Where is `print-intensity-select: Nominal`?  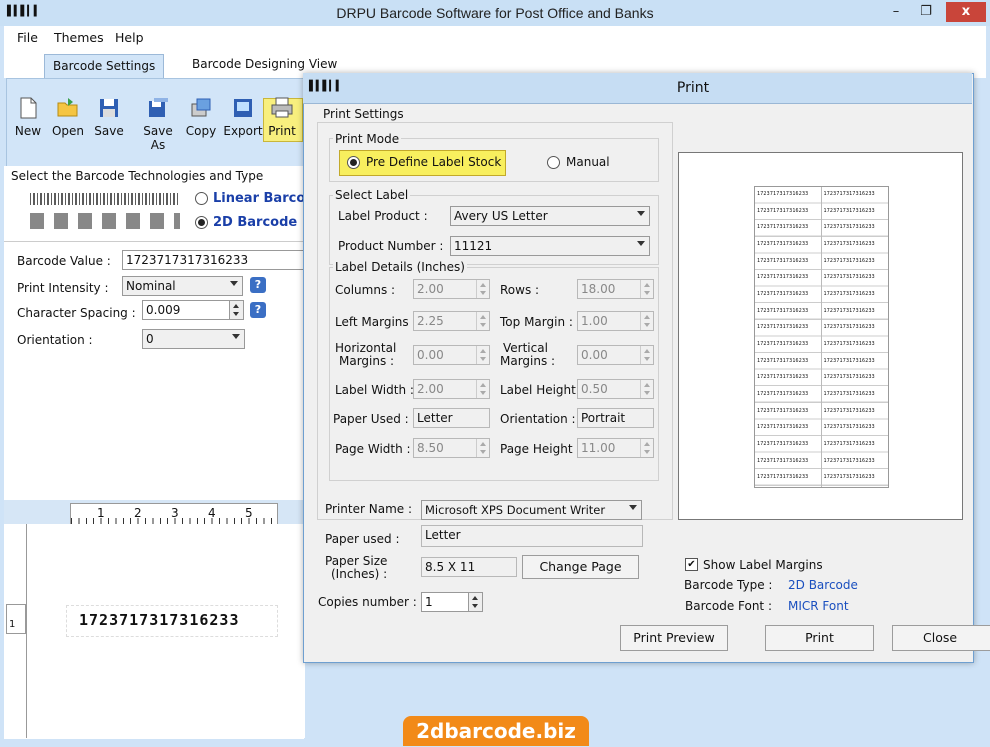 print-intensity-select: Nominal is located at coordinates (182, 286).